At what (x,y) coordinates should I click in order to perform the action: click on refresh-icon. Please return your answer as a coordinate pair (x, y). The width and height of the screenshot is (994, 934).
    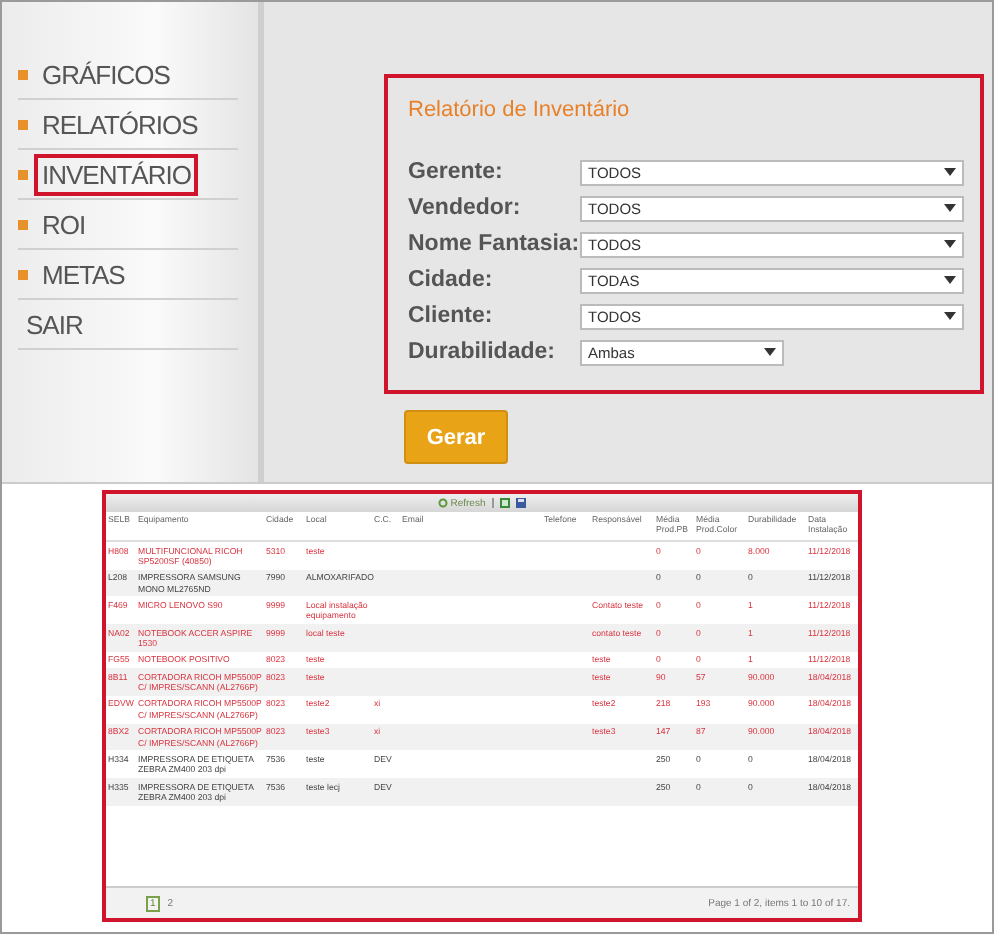
    Looking at the image, I should click on (443, 503).